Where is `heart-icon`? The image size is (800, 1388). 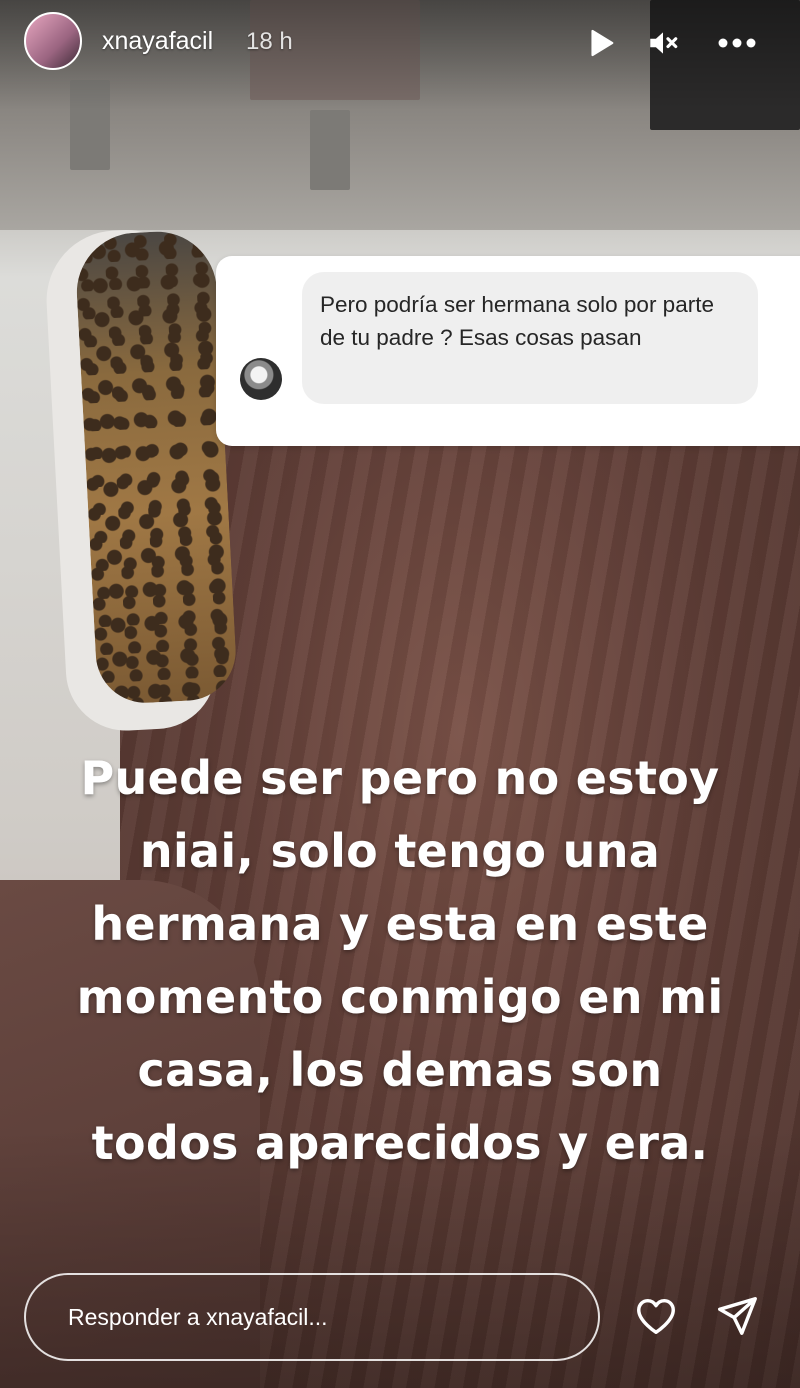 heart-icon is located at coordinates (656, 1316).